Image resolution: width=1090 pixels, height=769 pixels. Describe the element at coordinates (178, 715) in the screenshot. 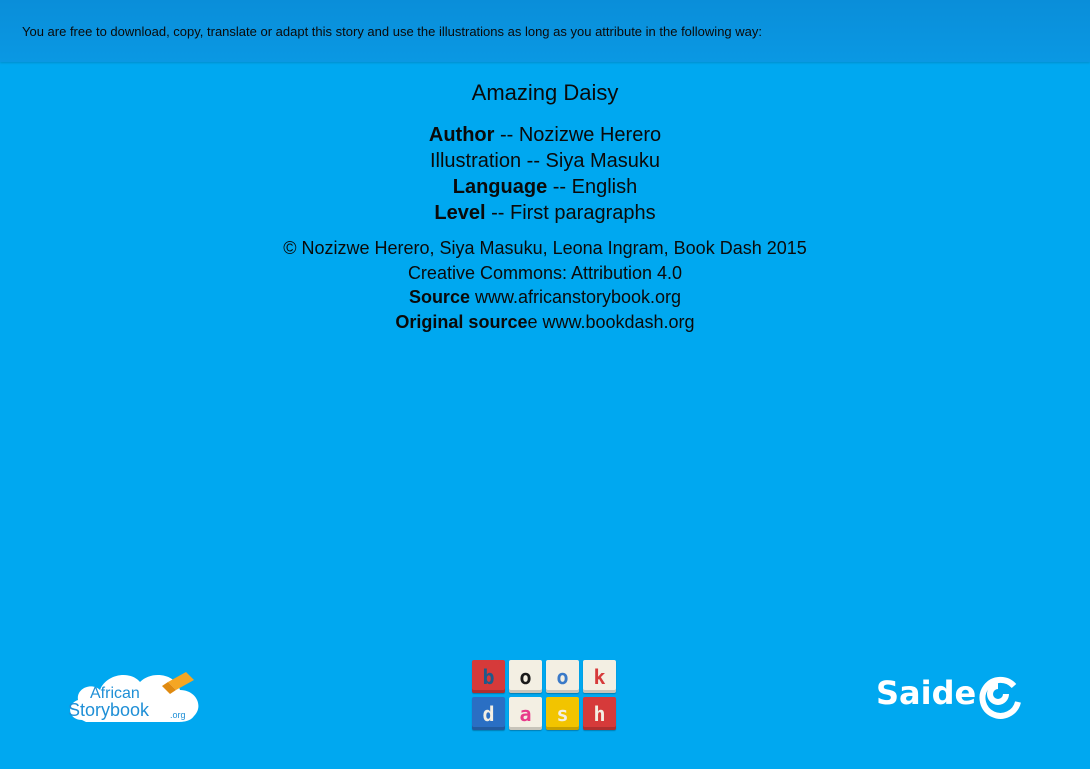

I see `asb-suffix: .org` at that location.